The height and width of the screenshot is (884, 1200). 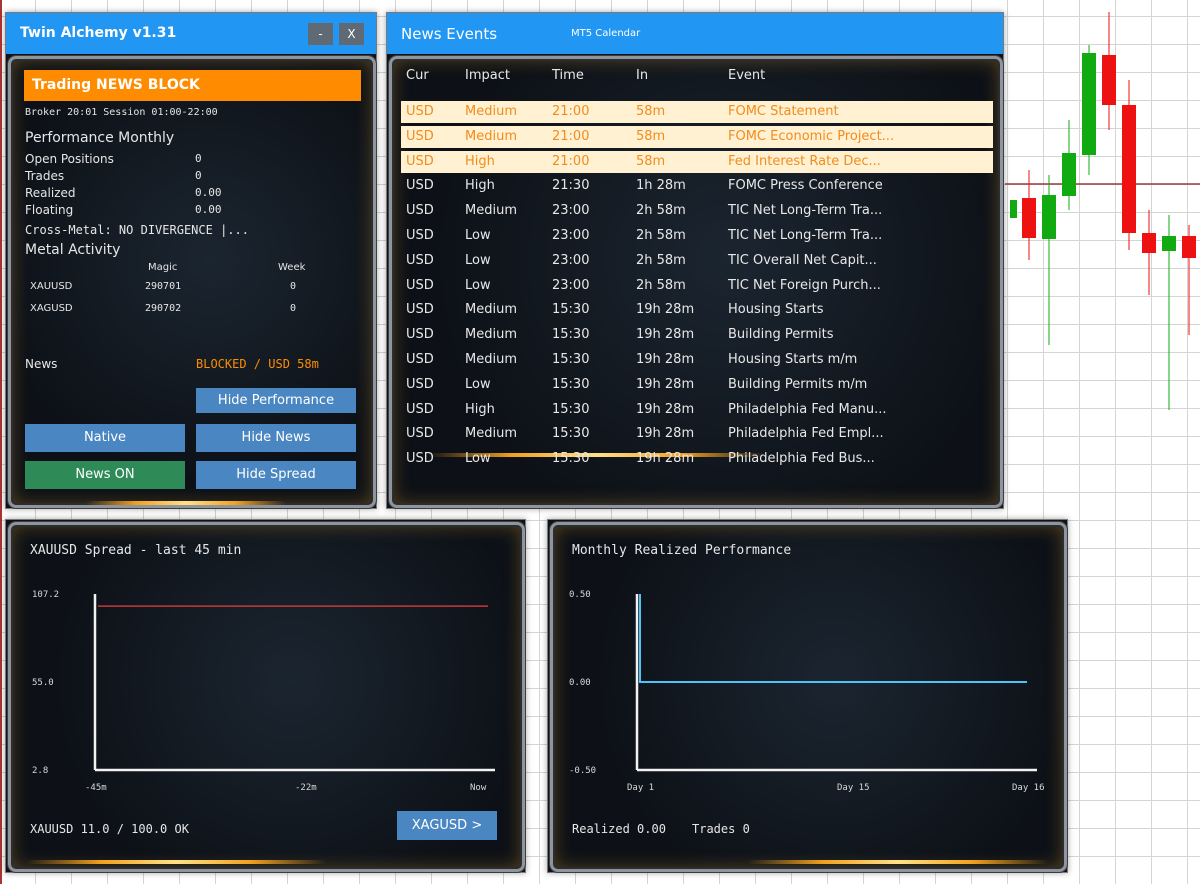 What do you see at coordinates (43, 683) in the screenshot?
I see `y-tick-label: 55.0` at bounding box center [43, 683].